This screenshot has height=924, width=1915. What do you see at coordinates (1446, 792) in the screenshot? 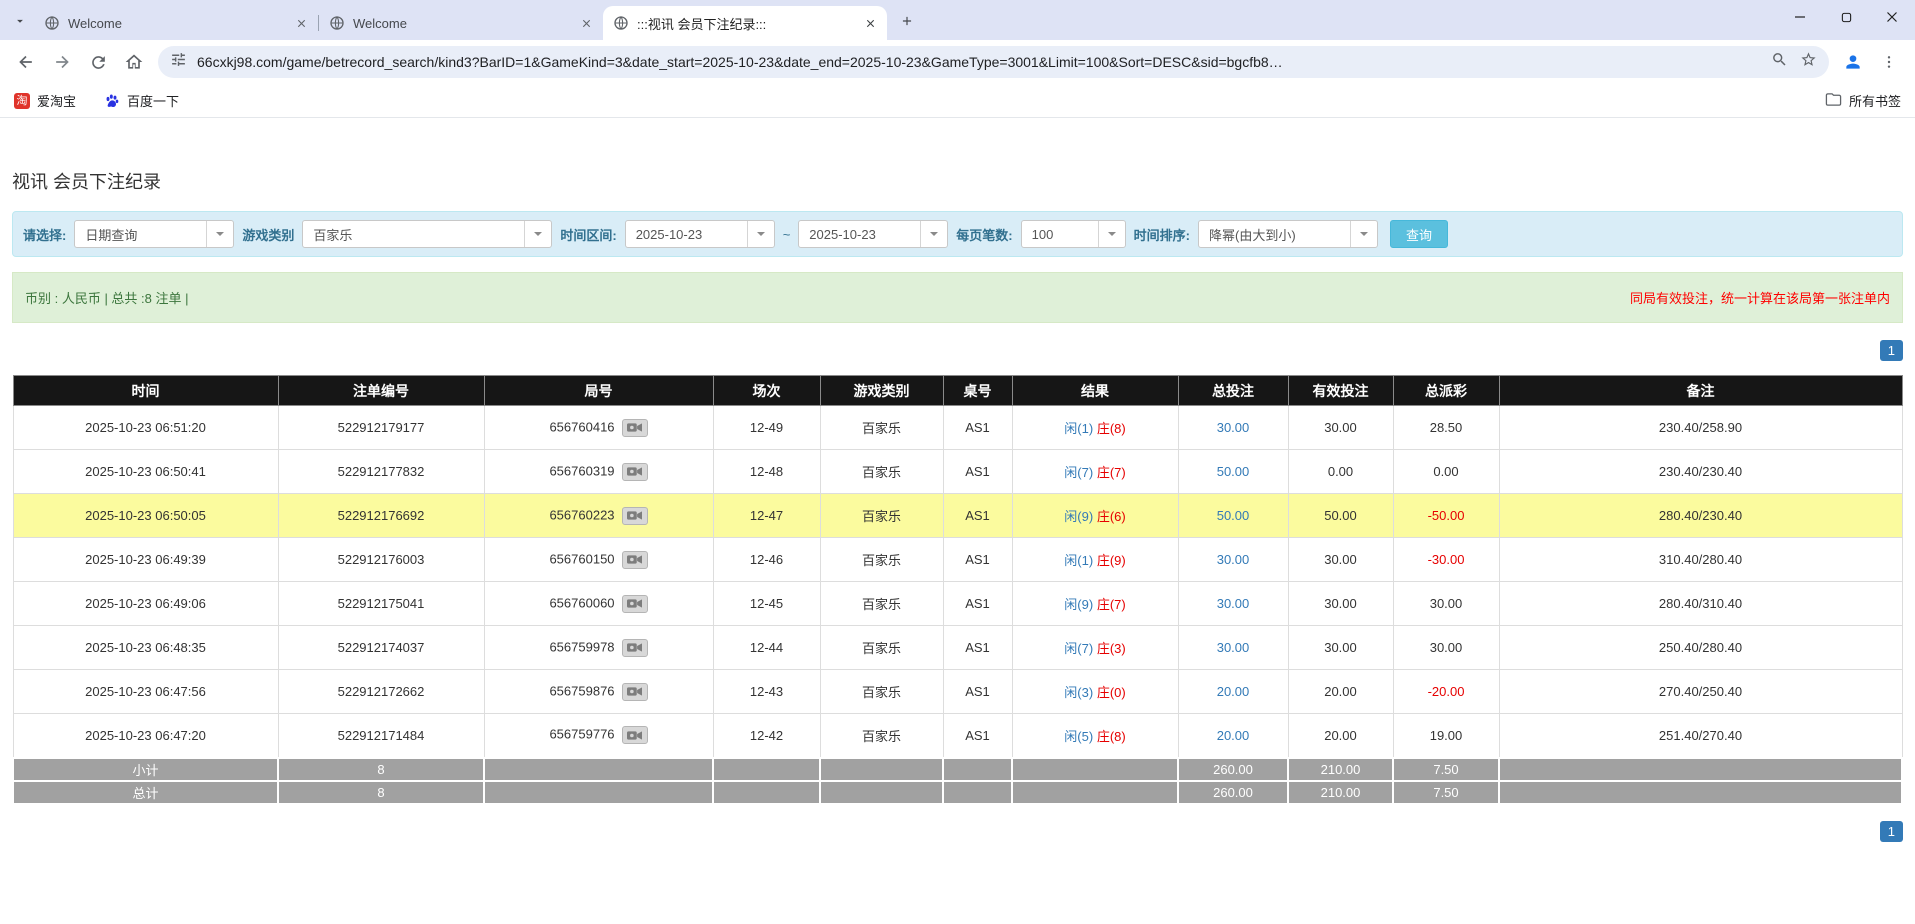
I see `total-payout: 7.50` at bounding box center [1446, 792].